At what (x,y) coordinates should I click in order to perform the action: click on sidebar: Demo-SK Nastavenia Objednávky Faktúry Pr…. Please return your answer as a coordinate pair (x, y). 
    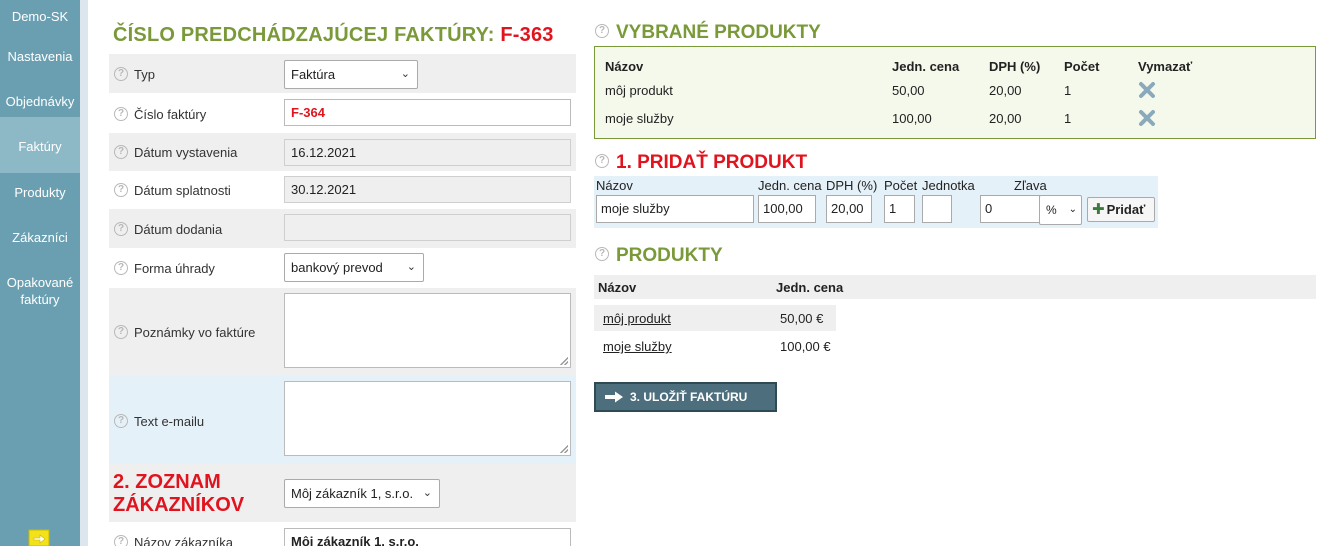
    Looking at the image, I should click on (40, 273).